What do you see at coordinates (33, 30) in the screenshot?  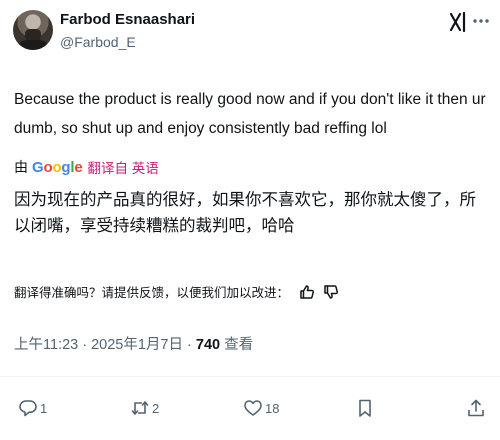 I see `avatar` at bounding box center [33, 30].